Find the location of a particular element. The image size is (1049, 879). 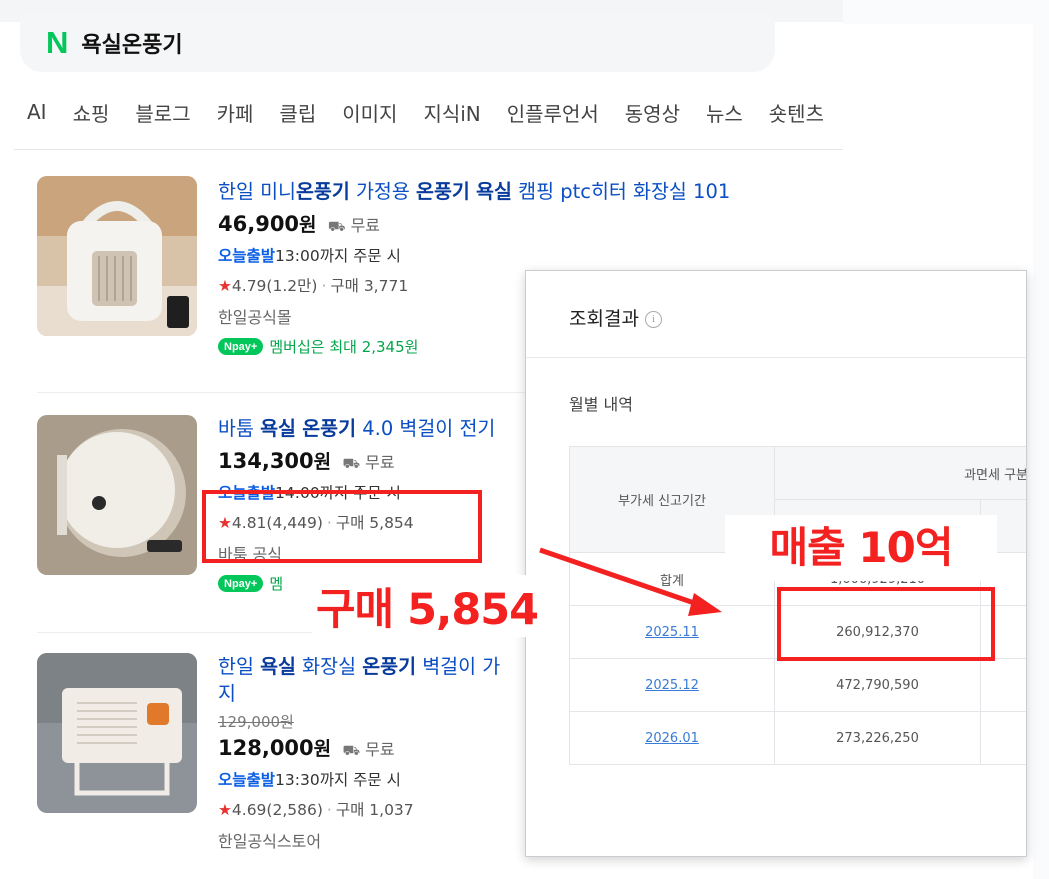

tab-shopping: 쇼핑 is located at coordinates (91, 112).